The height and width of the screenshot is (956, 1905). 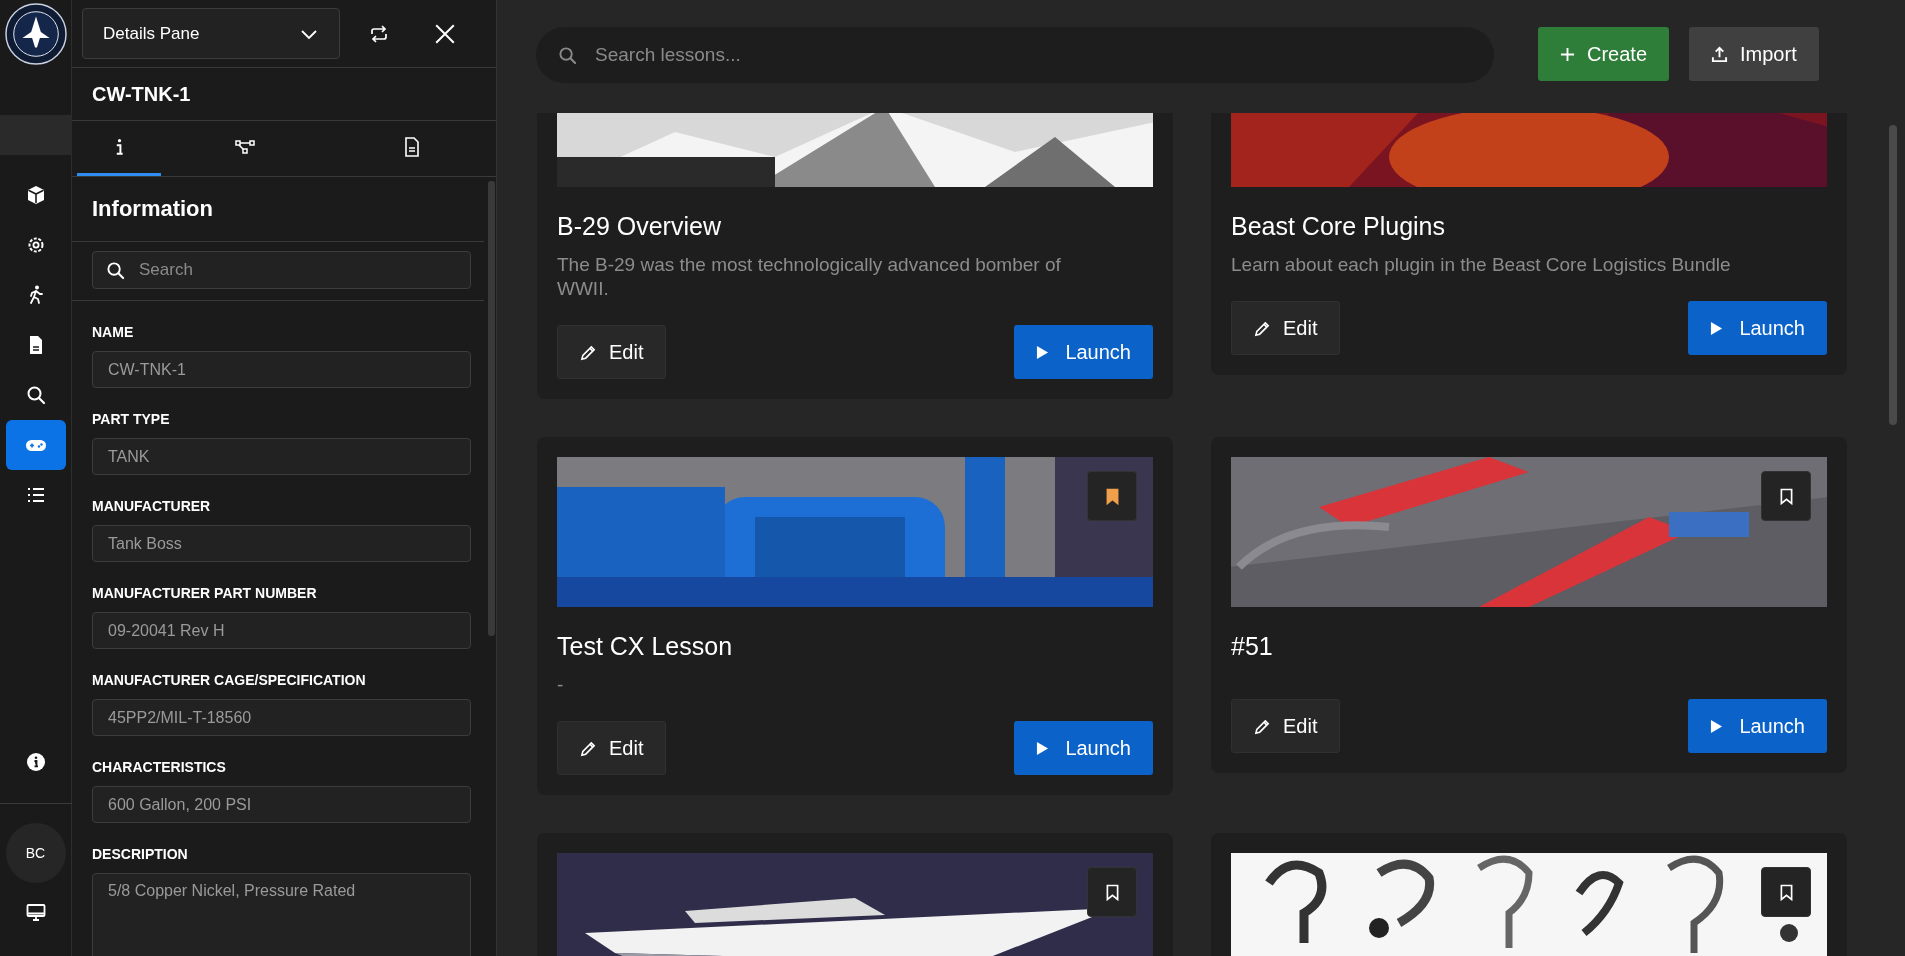 I want to click on input-field: TANK, so click(x=281, y=456).